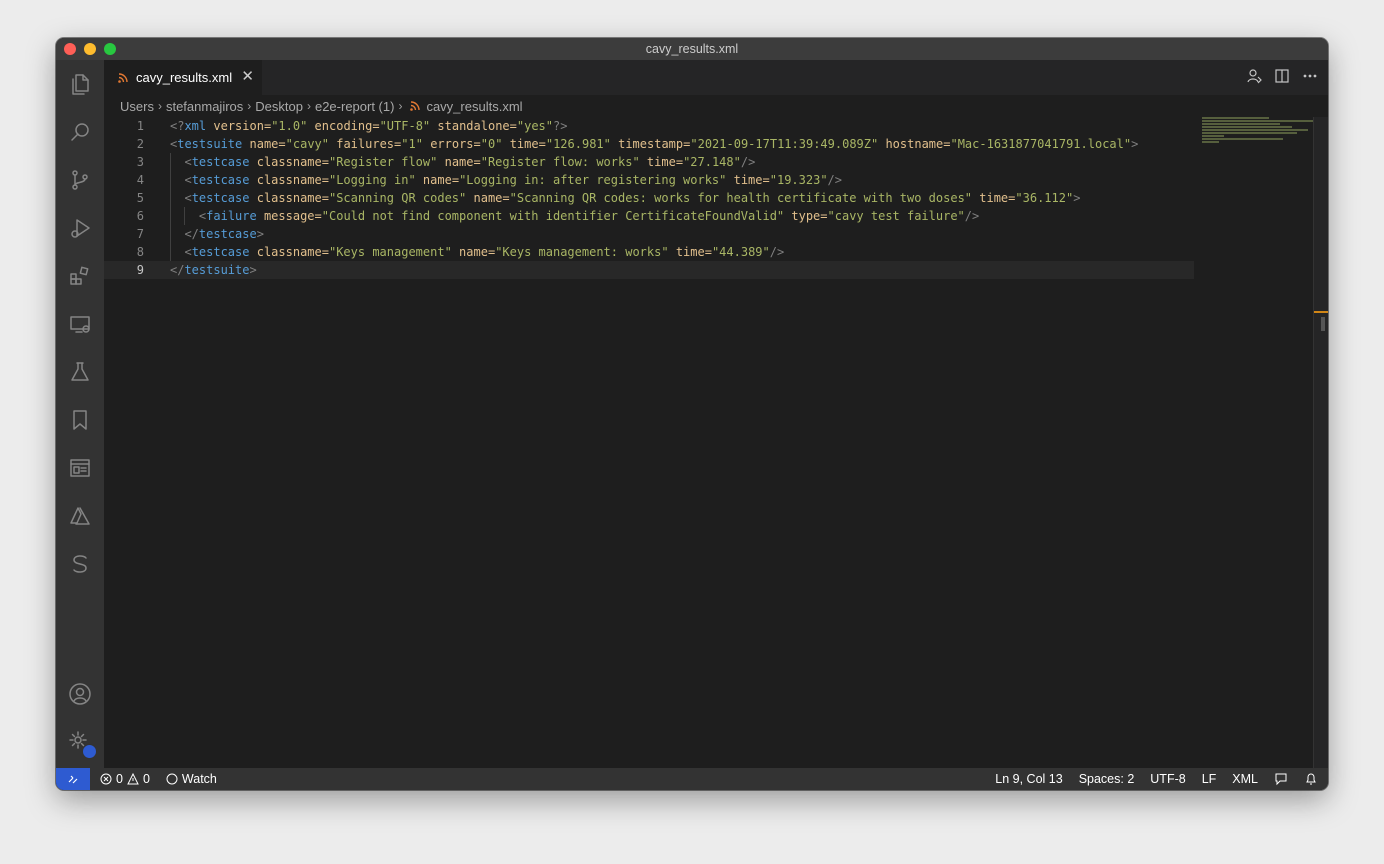 The height and width of the screenshot is (864, 1384). I want to click on scroll-thumb, so click(1323, 324).